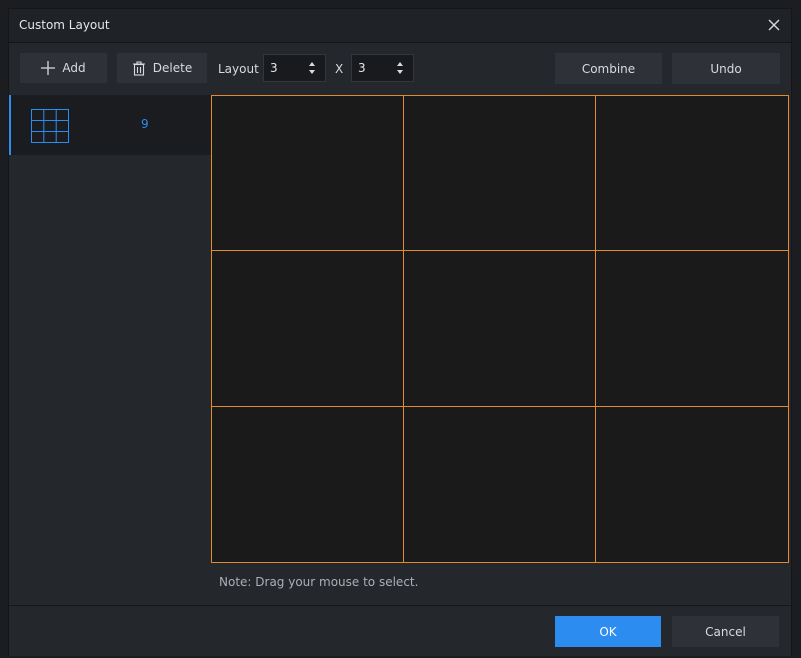 This screenshot has width=801, height=658. What do you see at coordinates (64, 25) in the screenshot?
I see `dialog-title: Custom Layout` at bounding box center [64, 25].